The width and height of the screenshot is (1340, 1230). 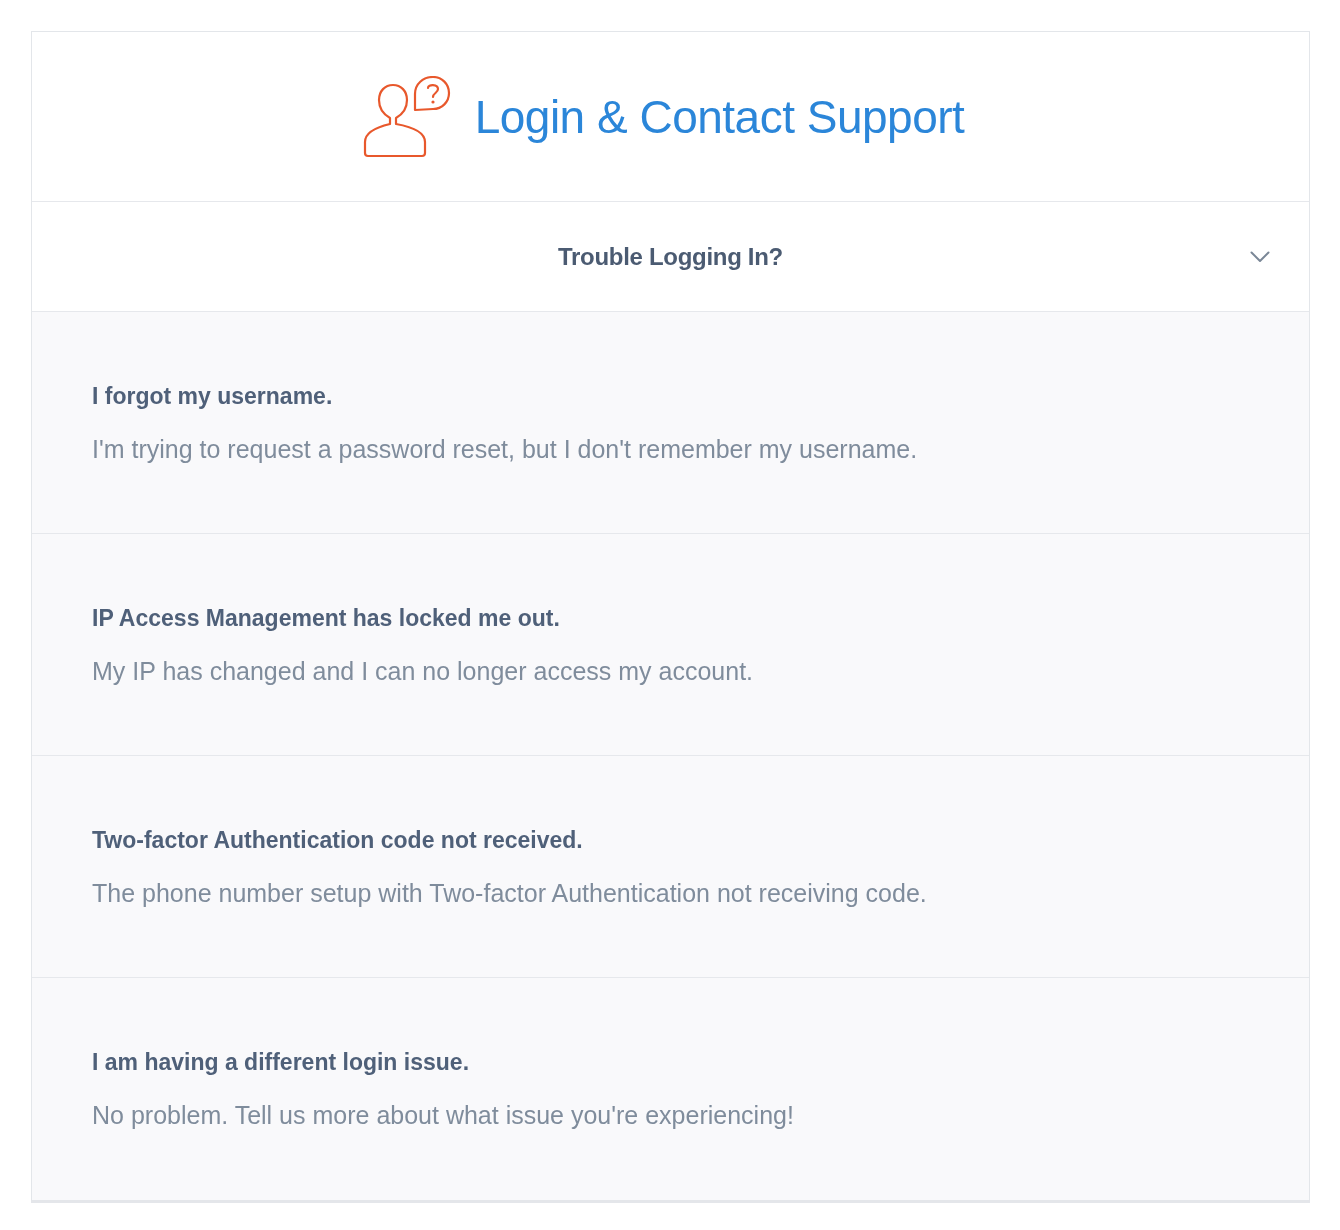 I want to click on option-title: IP Access Management has locked me out., so click(x=326, y=617).